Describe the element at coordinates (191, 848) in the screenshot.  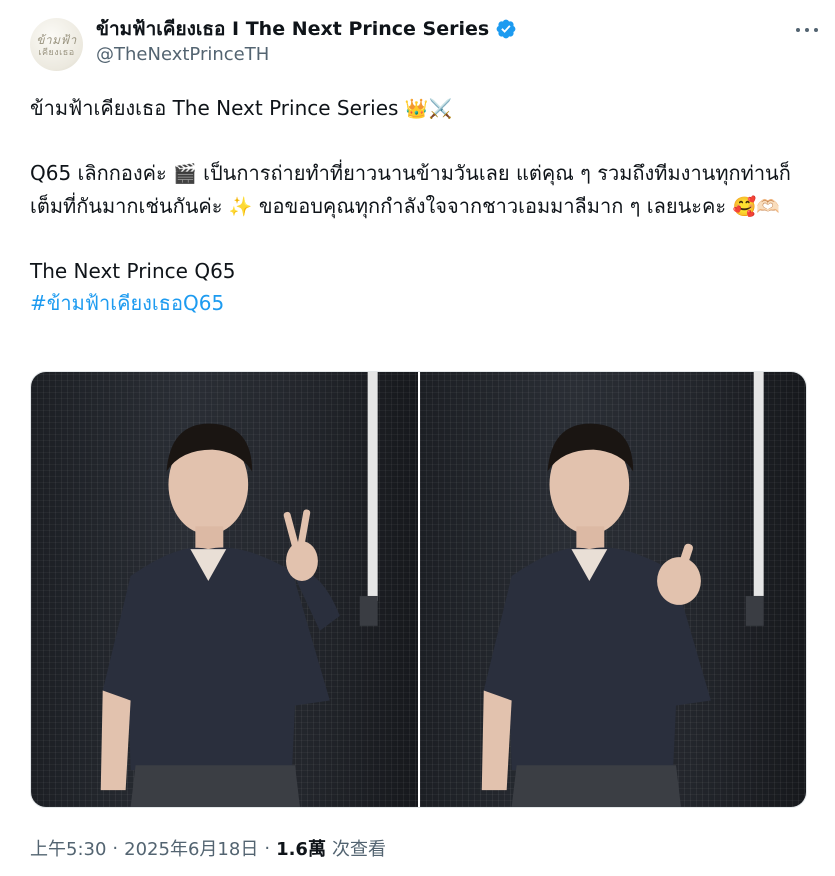
I see `tweet-date: 2025年6月18日` at that location.